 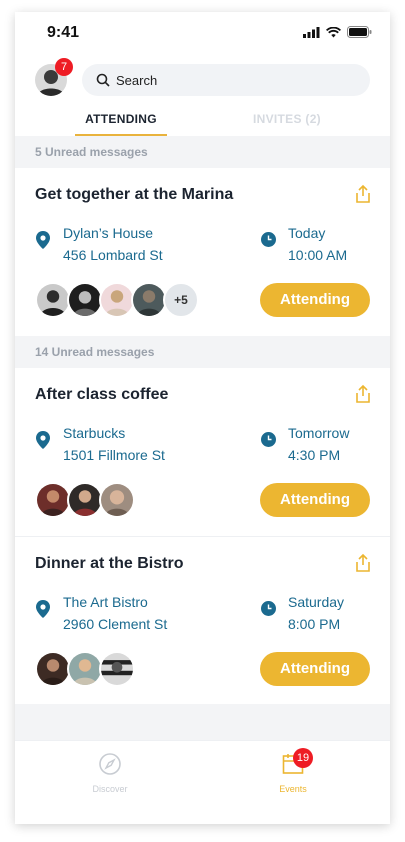 I want to click on location-name: Starbucks, so click(x=94, y=433).